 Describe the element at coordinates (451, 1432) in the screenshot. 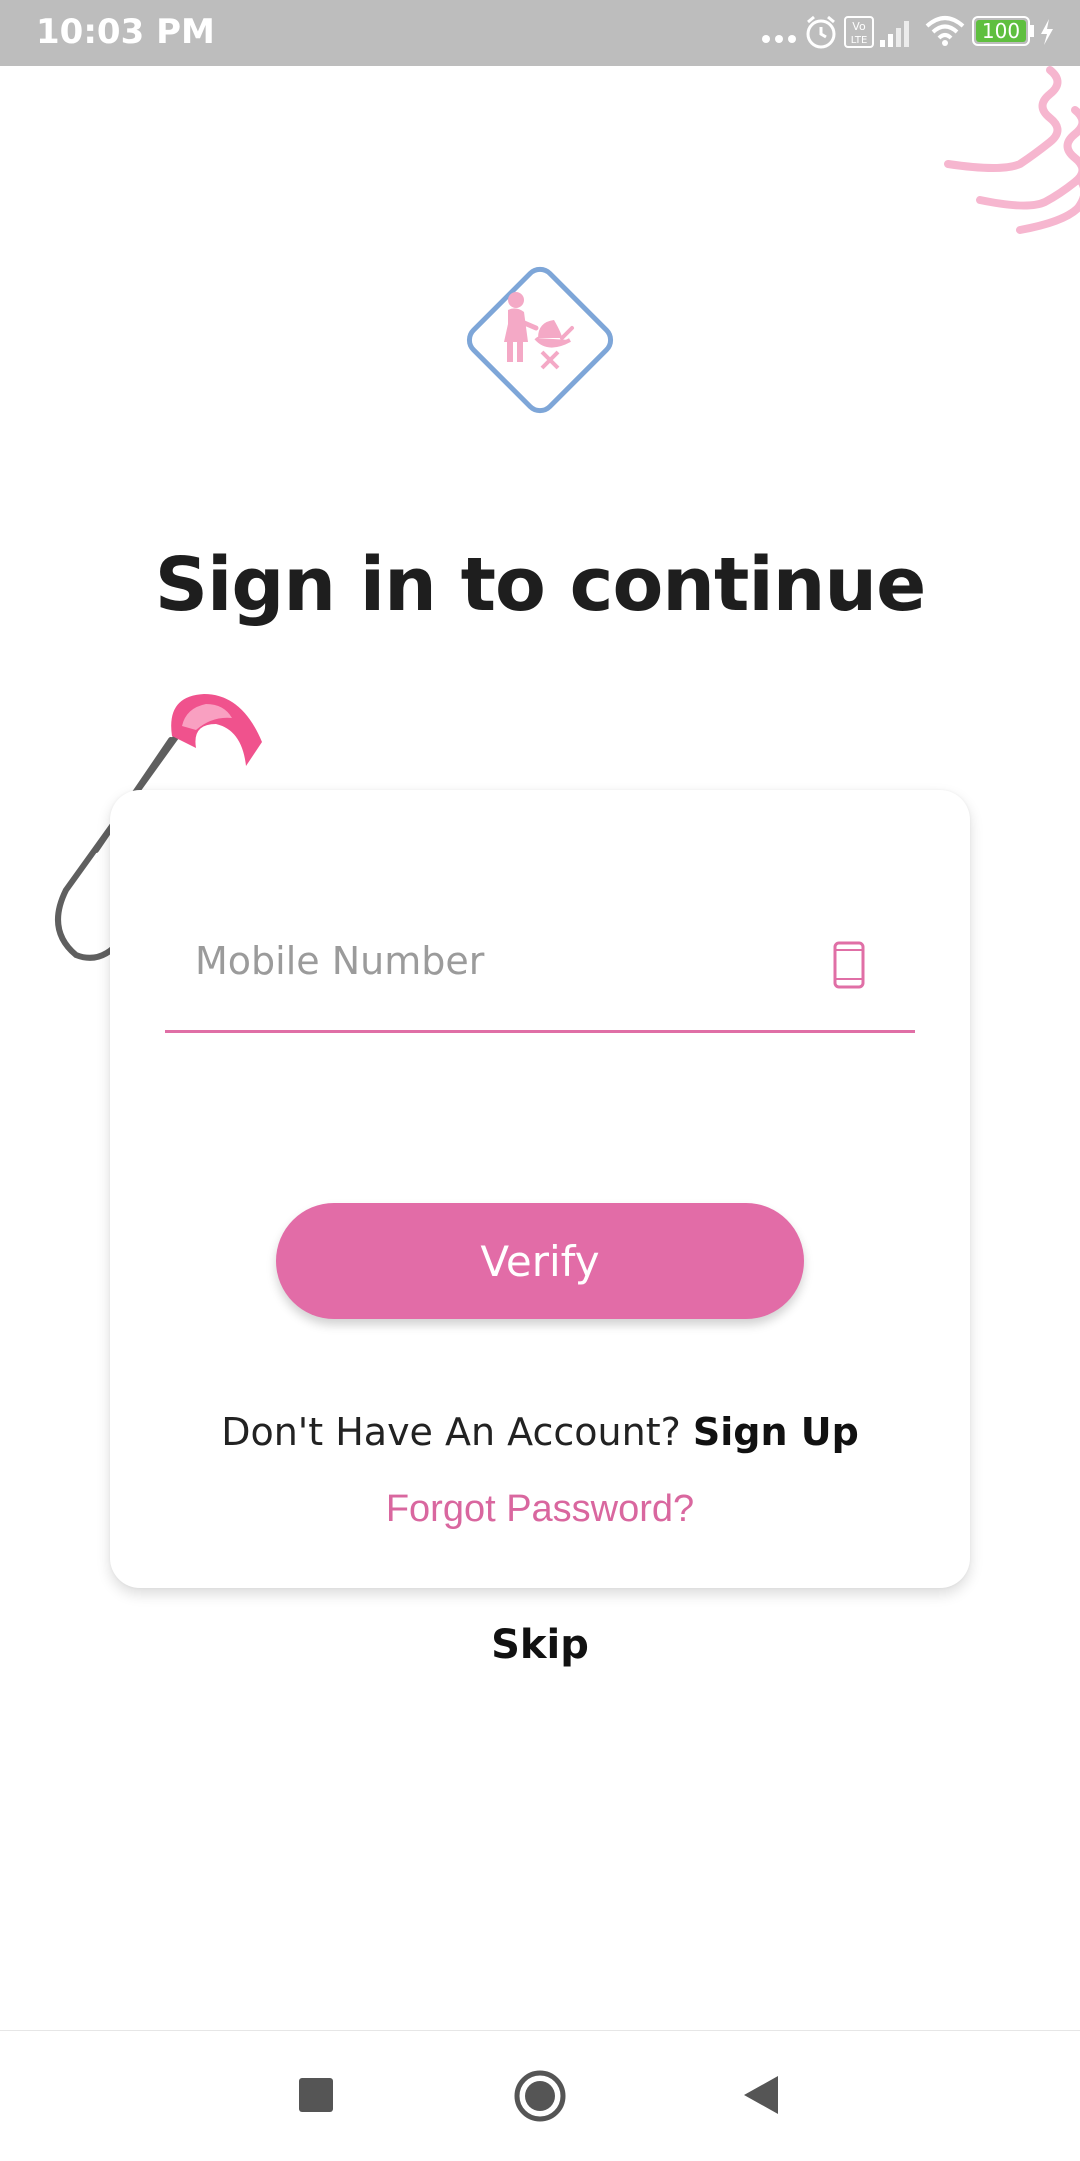

I see `no-account-text: Don't Have An Account?` at that location.